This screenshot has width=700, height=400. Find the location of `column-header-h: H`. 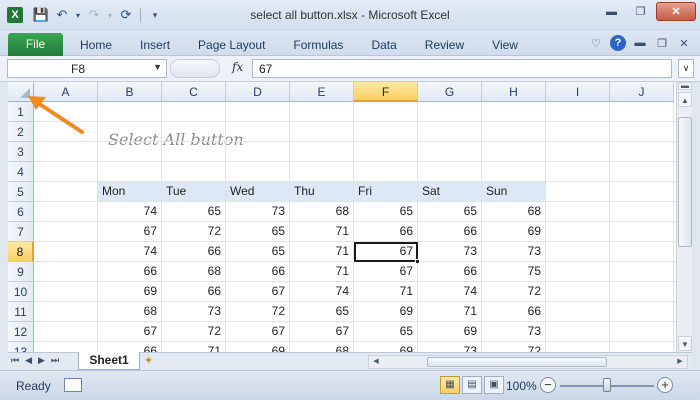

column-header-h: H is located at coordinates (514, 92).